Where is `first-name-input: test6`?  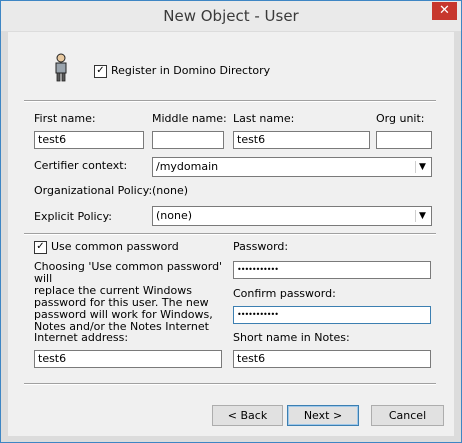 first-name-input: test6 is located at coordinates (89, 140).